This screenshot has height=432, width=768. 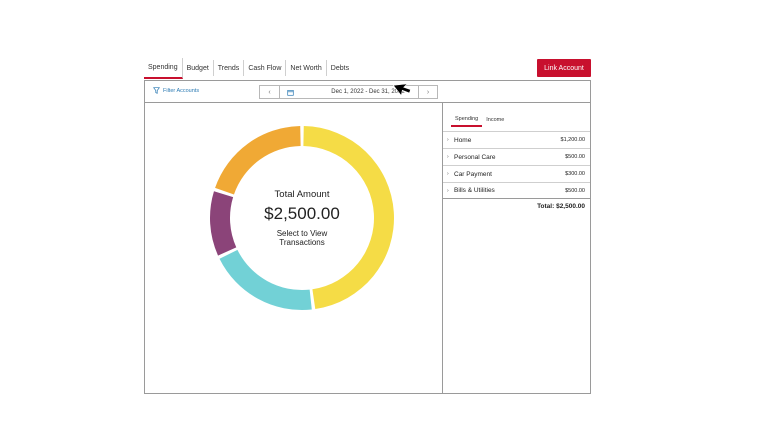 I want to click on filter-accounts-label: Filter Accounts, so click(x=181, y=90).